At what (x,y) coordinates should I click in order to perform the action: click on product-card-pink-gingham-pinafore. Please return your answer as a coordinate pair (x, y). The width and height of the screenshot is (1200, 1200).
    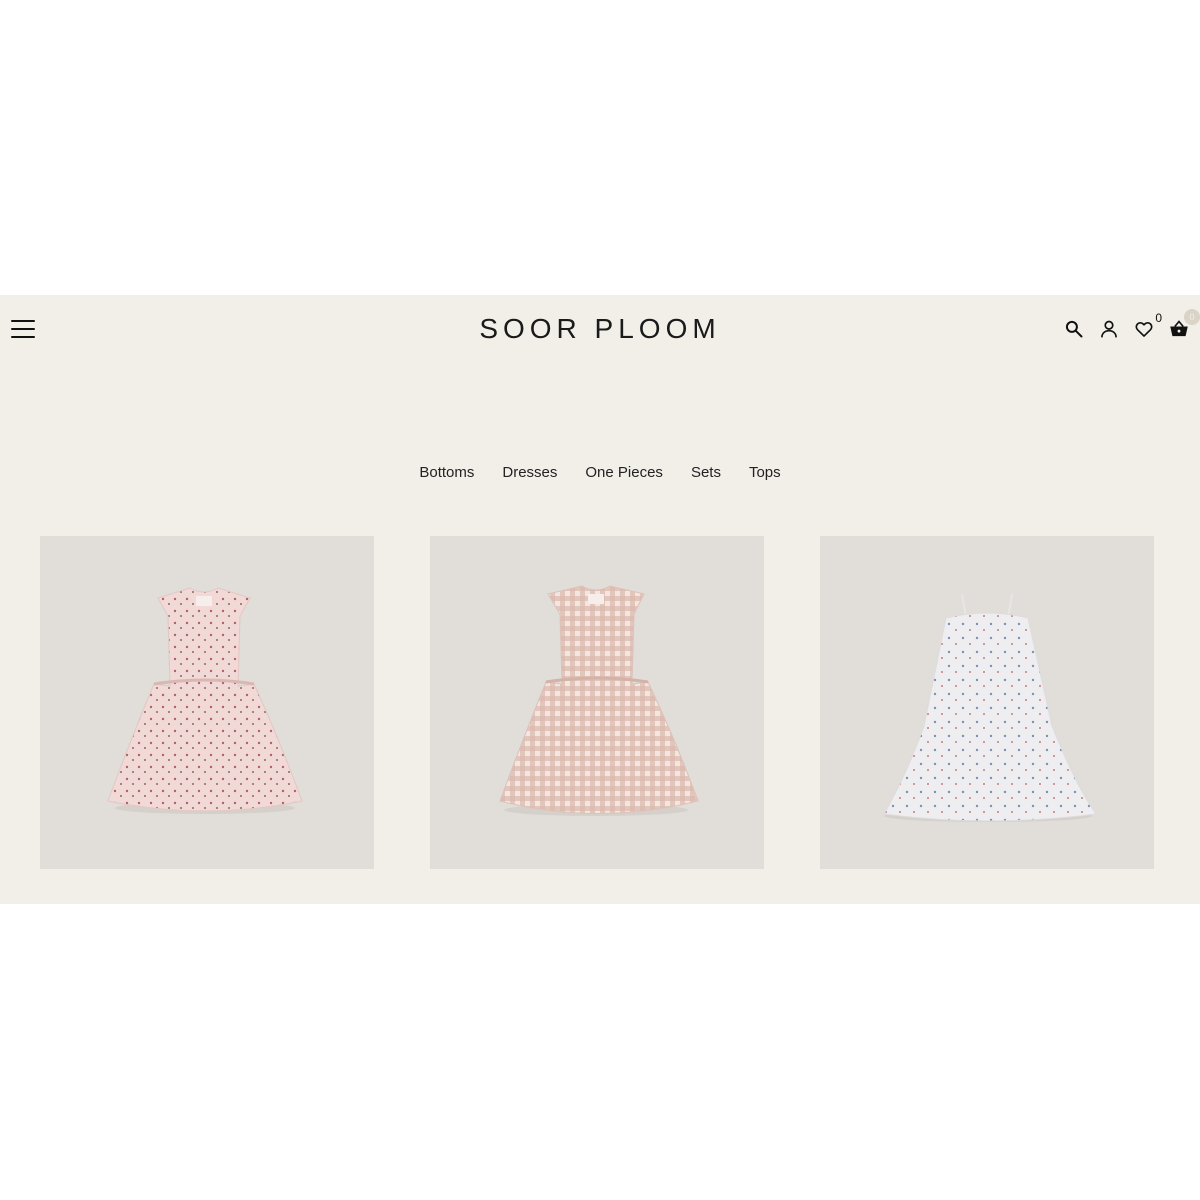
    Looking at the image, I should click on (597, 702).